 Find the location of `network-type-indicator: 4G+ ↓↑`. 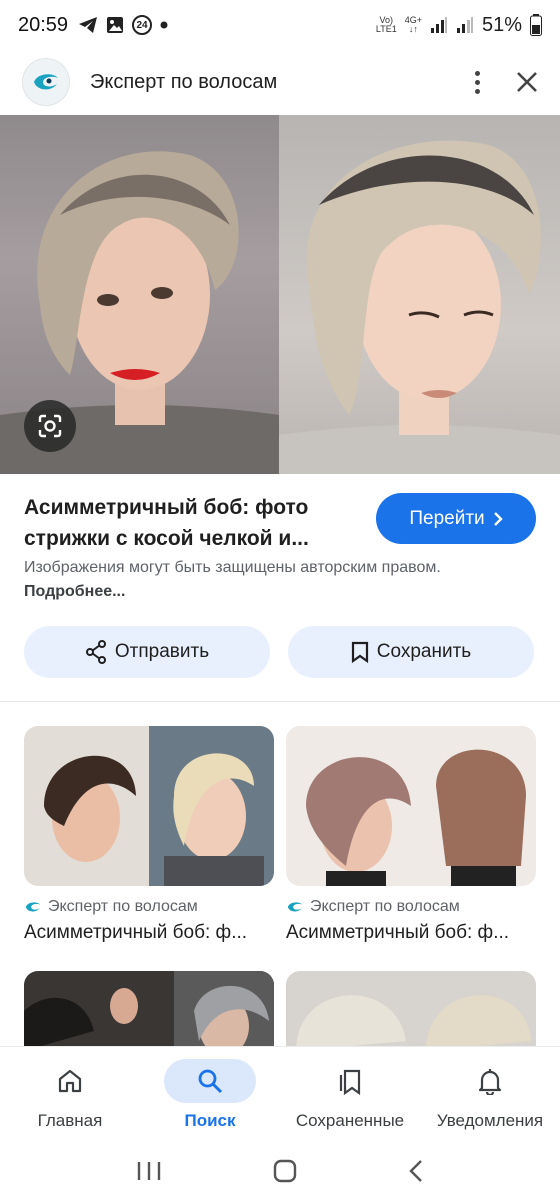

network-type-indicator: 4G+ ↓↑ is located at coordinates (413, 24).